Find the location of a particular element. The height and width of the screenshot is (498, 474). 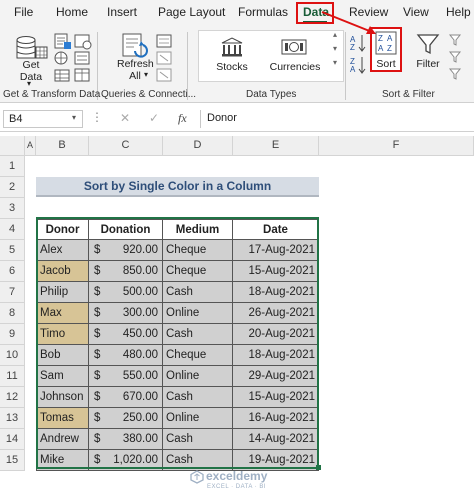

refresh-dropdown-icon: ▾ is located at coordinates (146, 74).